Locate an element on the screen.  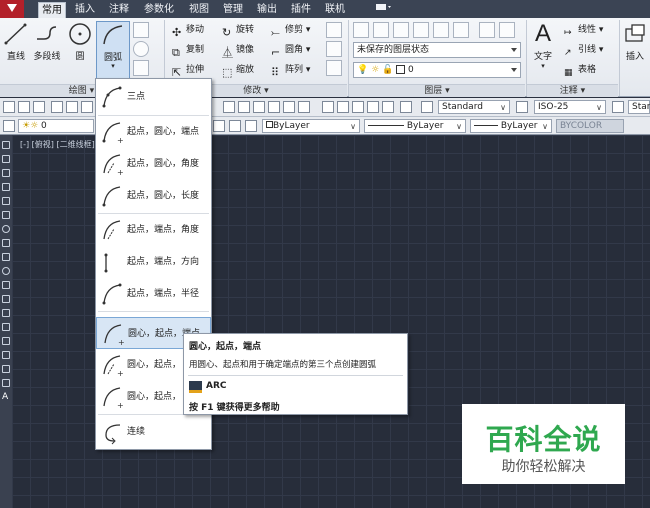
stretch-button: ⇱ 拉伸 is located at coordinates (188, 70).